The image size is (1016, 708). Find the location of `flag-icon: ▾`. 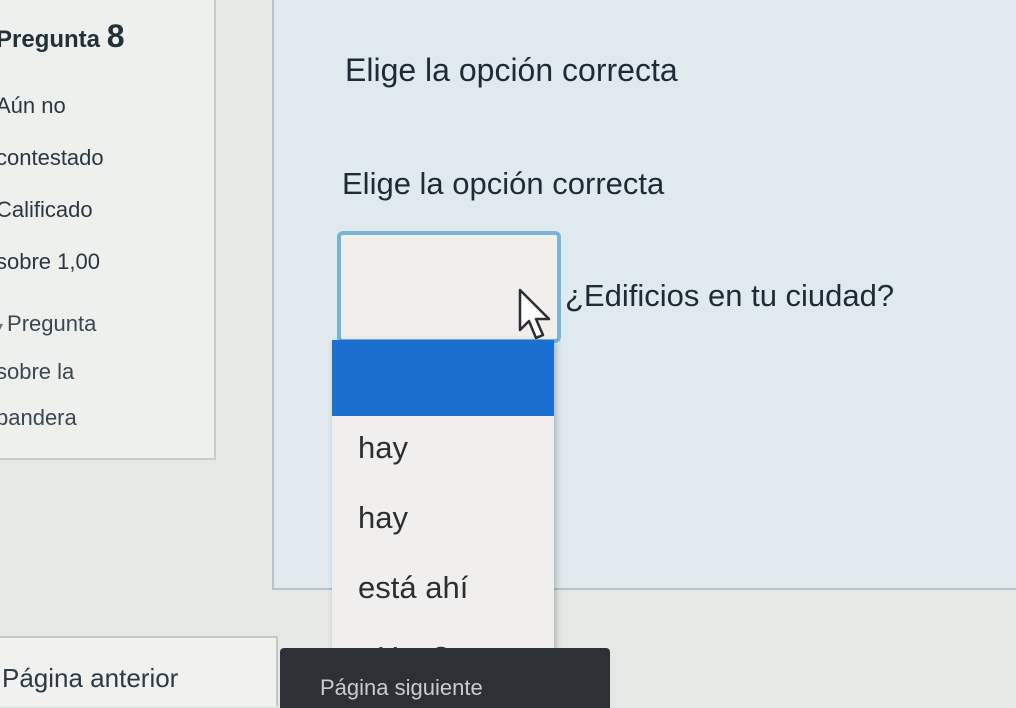

flag-icon: ▾ is located at coordinates (1, 326).